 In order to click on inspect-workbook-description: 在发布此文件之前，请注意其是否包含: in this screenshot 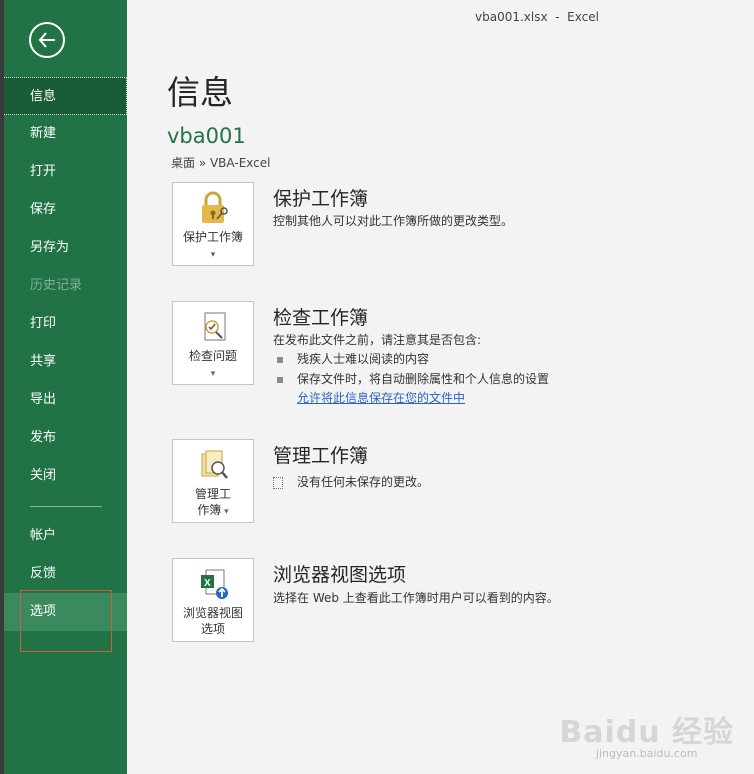, I will do `click(377, 340)`.